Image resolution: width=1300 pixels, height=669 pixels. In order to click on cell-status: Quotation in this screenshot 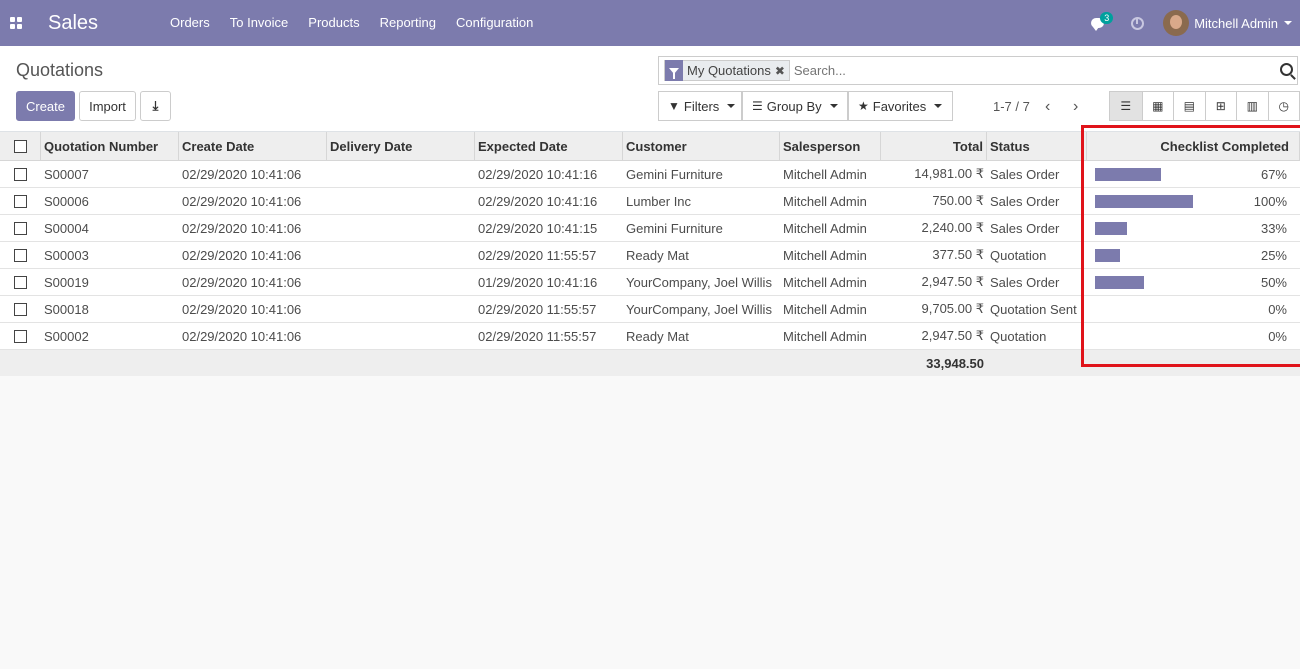, I will do `click(1018, 255)`.